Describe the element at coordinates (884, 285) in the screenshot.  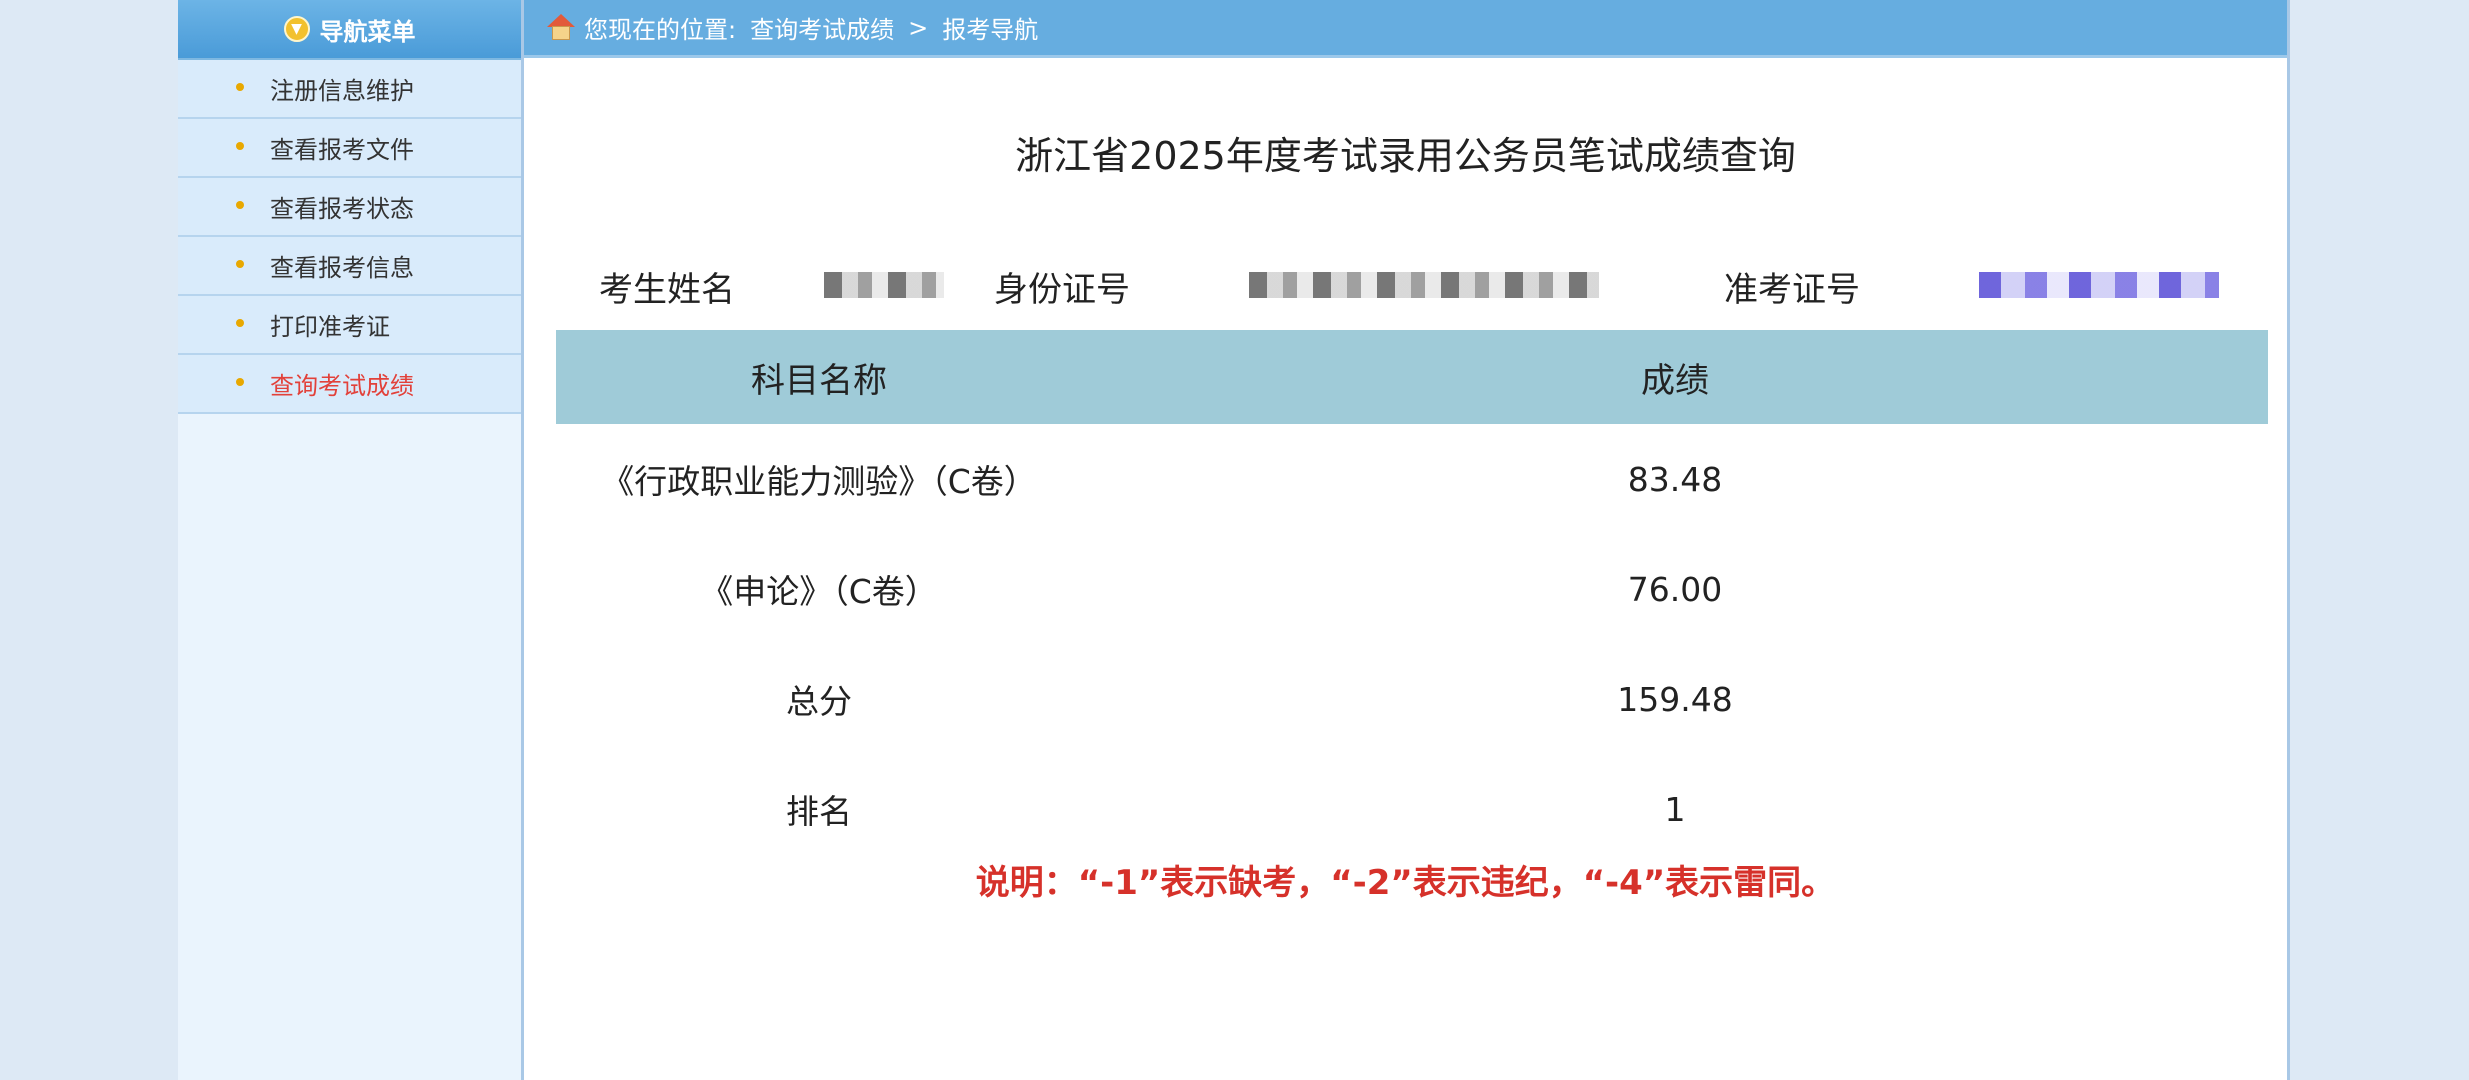
I see `masked-name` at that location.